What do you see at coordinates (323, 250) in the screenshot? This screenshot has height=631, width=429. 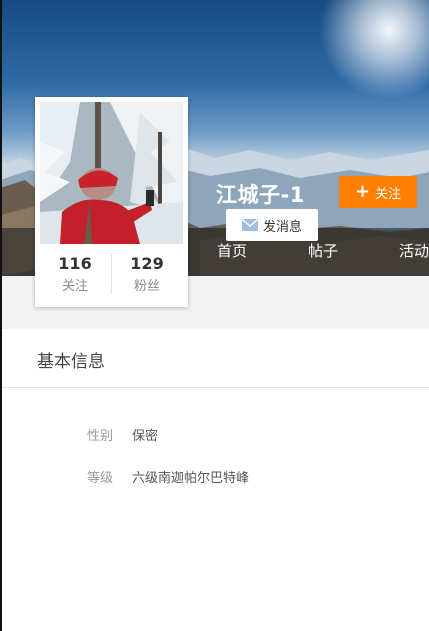 I see `tab-posts: 帖子` at bounding box center [323, 250].